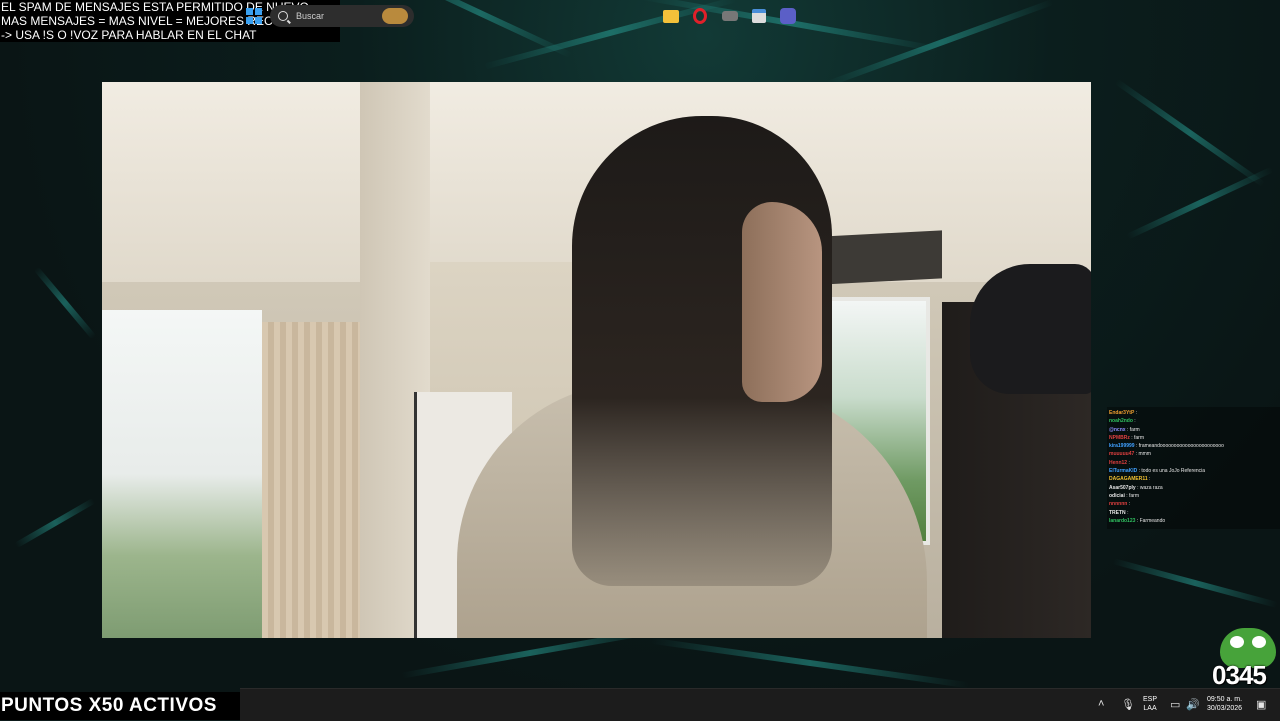 This screenshot has height=721, width=1280. I want to click on chat-message: NPMBRz : farm, so click(1193, 438).